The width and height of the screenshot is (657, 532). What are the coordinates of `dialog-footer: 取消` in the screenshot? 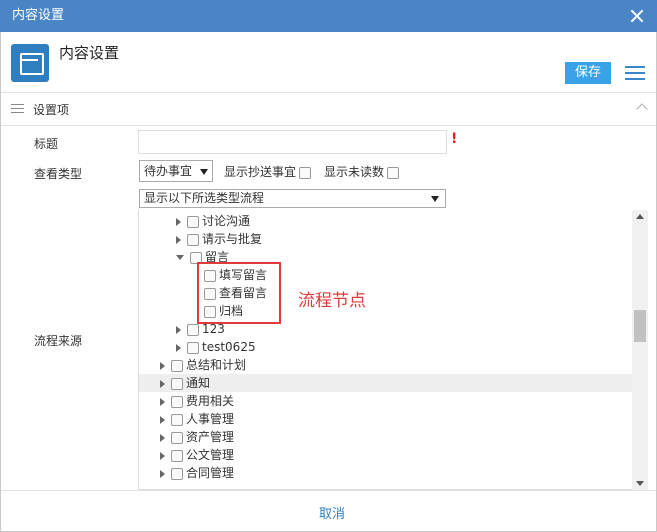 It's located at (328, 510).